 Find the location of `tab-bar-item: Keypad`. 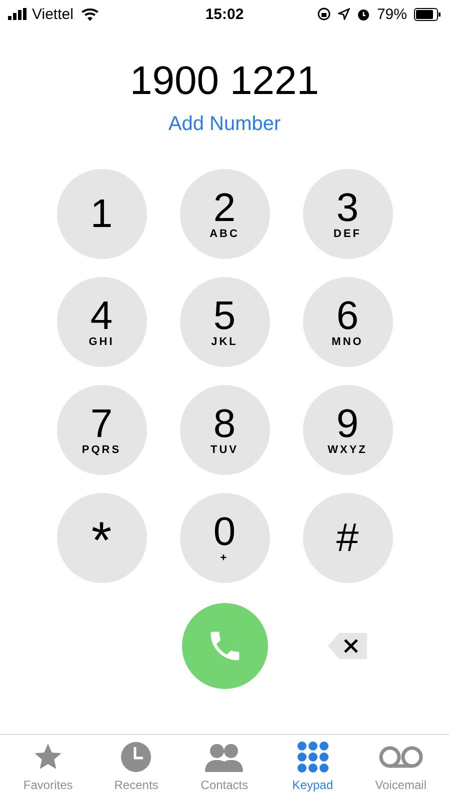

tab-bar-item: Keypad is located at coordinates (312, 769).